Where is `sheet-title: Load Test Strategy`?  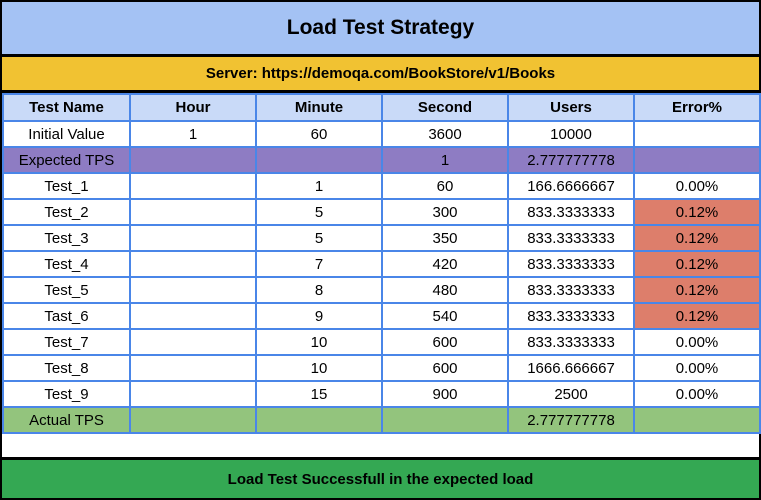
sheet-title: Load Test Strategy is located at coordinates (380, 29).